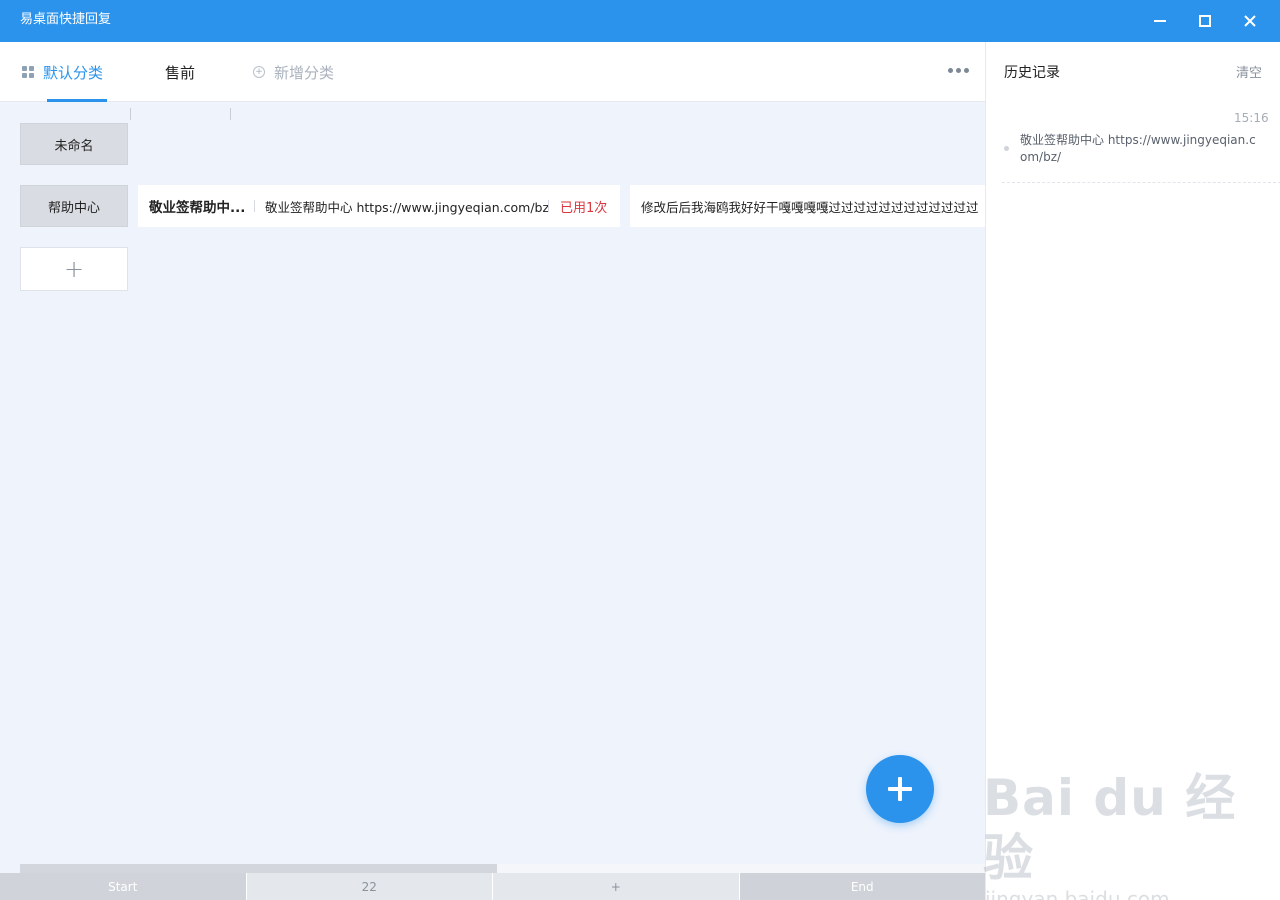 The height and width of the screenshot is (900, 1280). What do you see at coordinates (492, 72) in the screenshot?
I see `tab-bar: 默认分类 售前 + 新增分类` at bounding box center [492, 72].